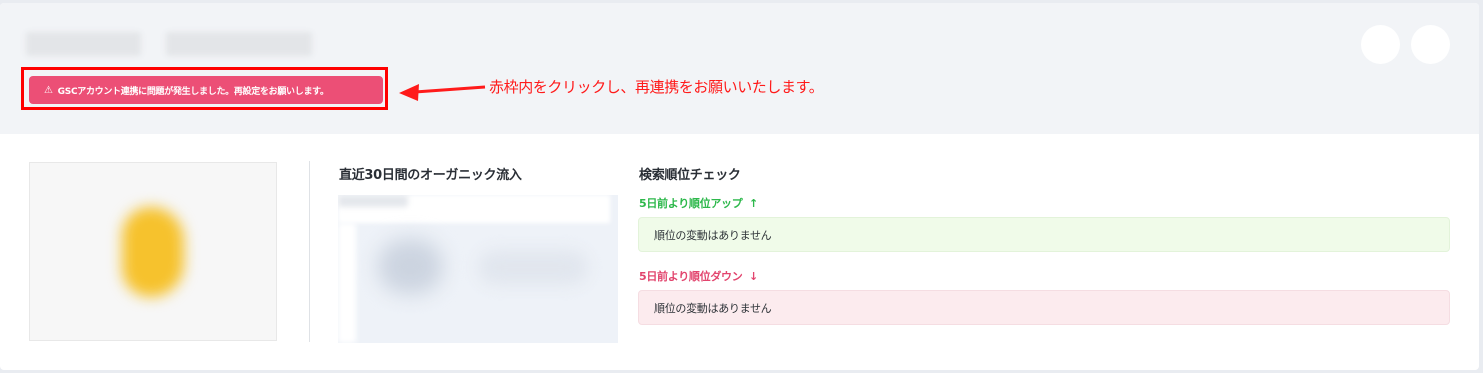 The image size is (1483, 373). I want to click on rank-down-label-text: 5日前より順位ダウン, so click(691, 276).